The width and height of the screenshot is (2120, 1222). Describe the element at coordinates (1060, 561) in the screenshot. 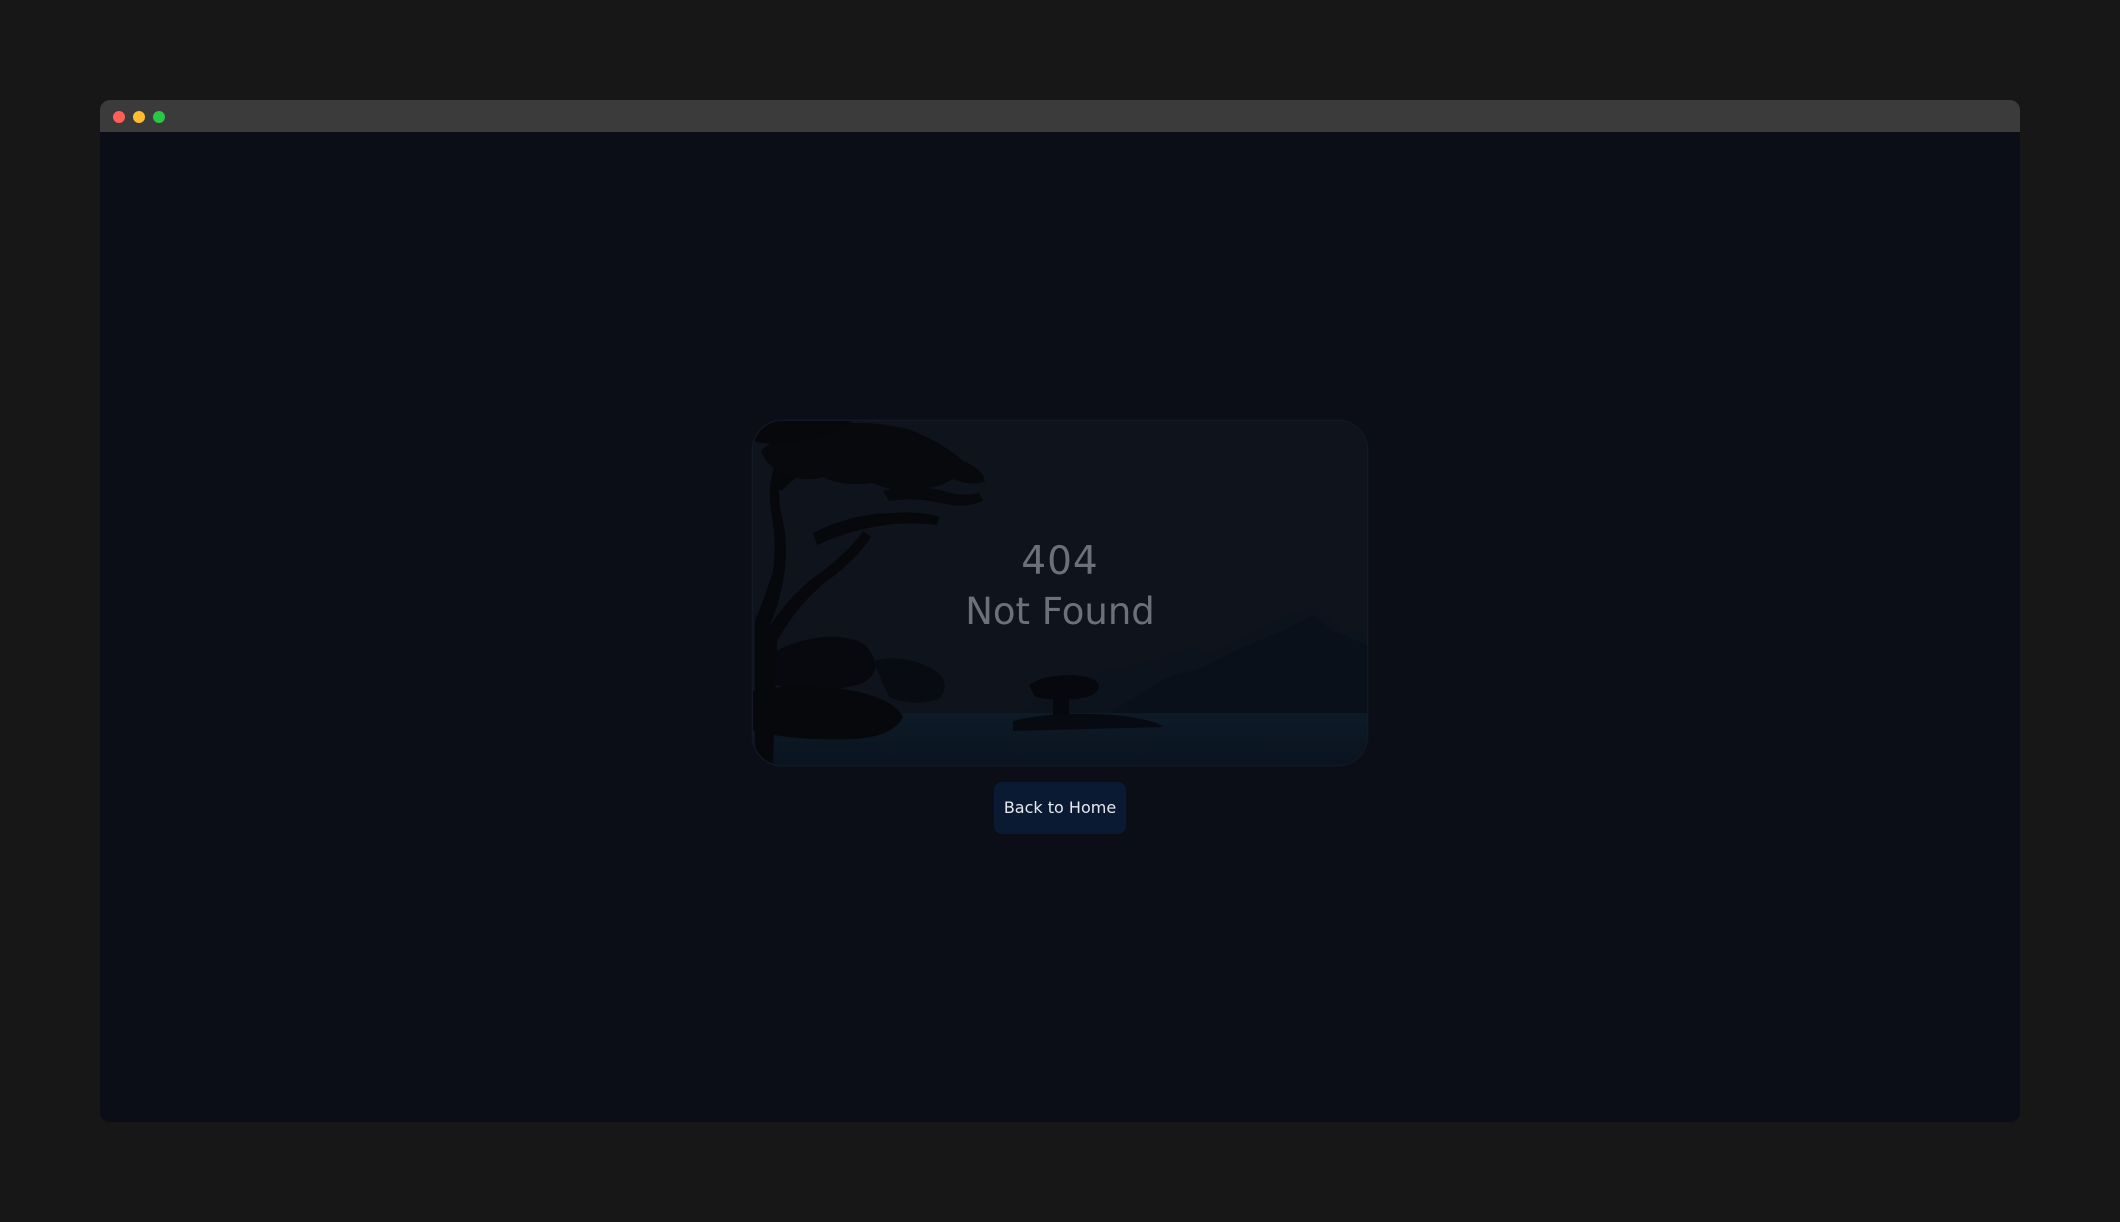

I see `error-code: 404` at that location.